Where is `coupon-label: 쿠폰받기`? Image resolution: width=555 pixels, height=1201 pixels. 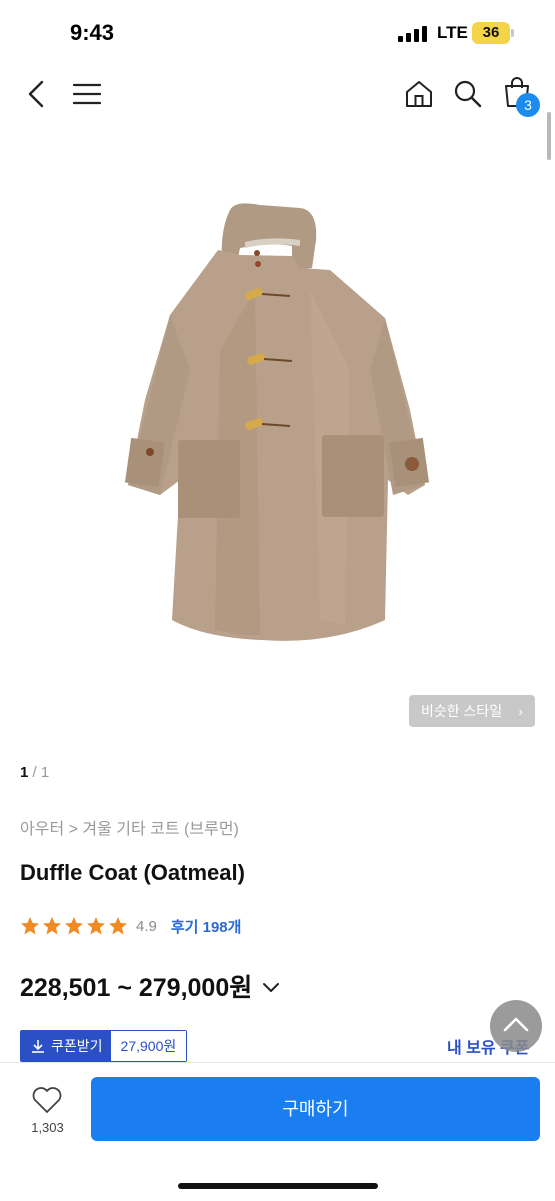 coupon-label: 쿠폰받기 is located at coordinates (77, 1046).